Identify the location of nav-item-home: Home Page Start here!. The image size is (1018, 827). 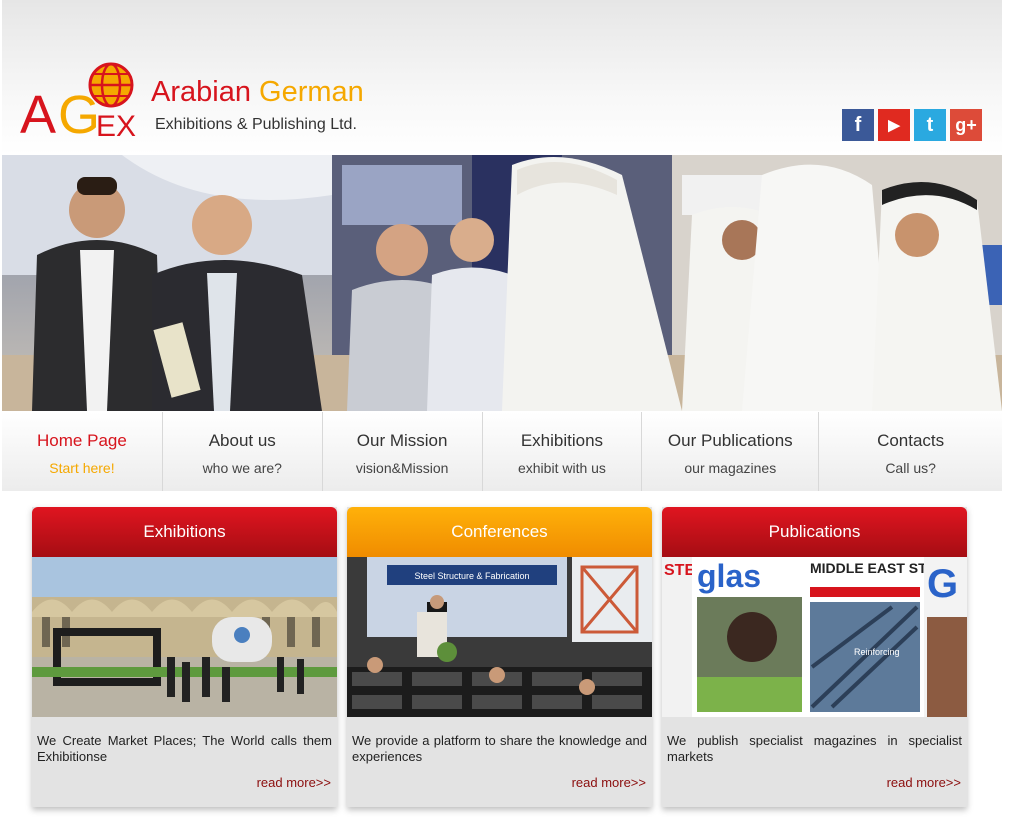
(82, 451).